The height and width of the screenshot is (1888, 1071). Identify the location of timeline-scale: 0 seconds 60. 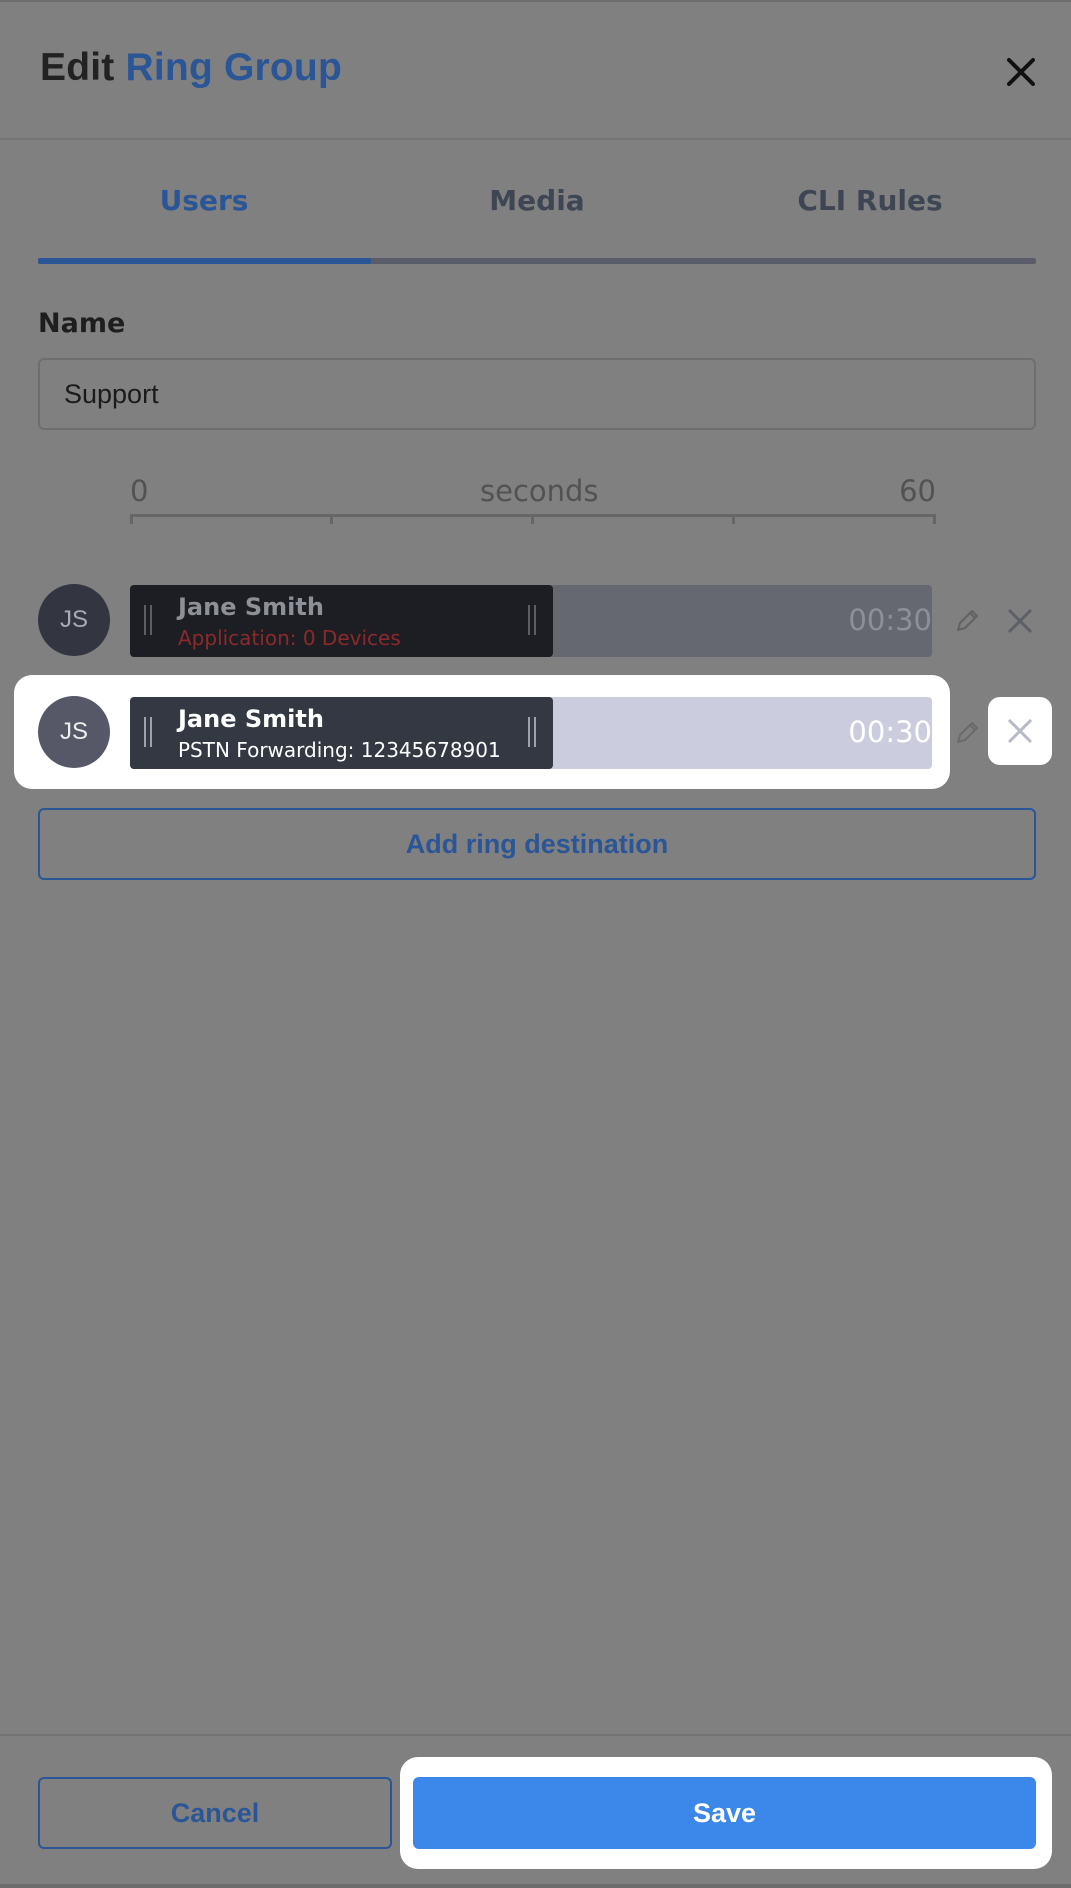
(533, 498).